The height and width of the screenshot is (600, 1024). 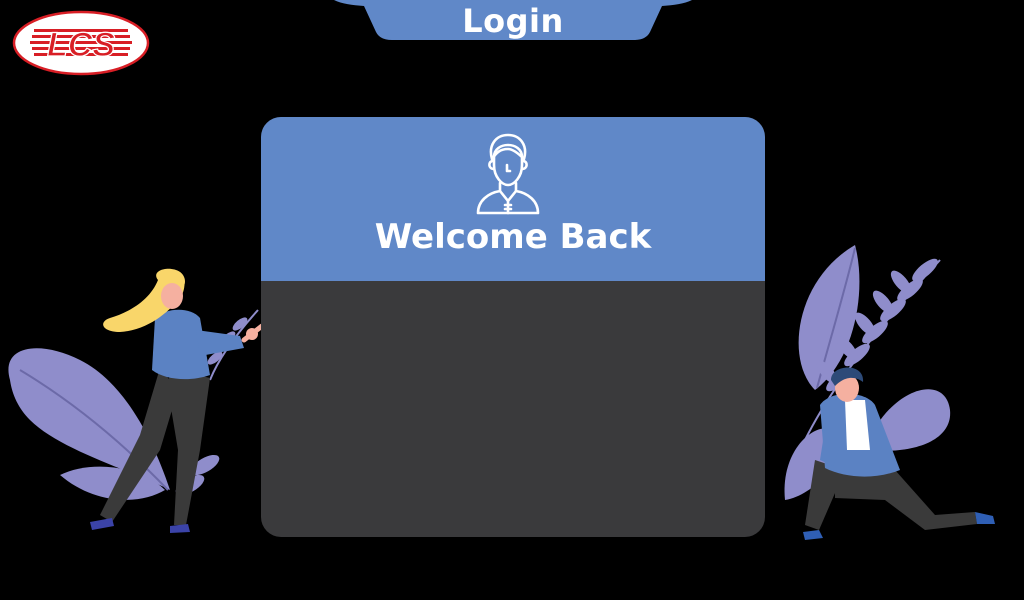 I want to click on woman-illustration, so click(x=136, y=400).